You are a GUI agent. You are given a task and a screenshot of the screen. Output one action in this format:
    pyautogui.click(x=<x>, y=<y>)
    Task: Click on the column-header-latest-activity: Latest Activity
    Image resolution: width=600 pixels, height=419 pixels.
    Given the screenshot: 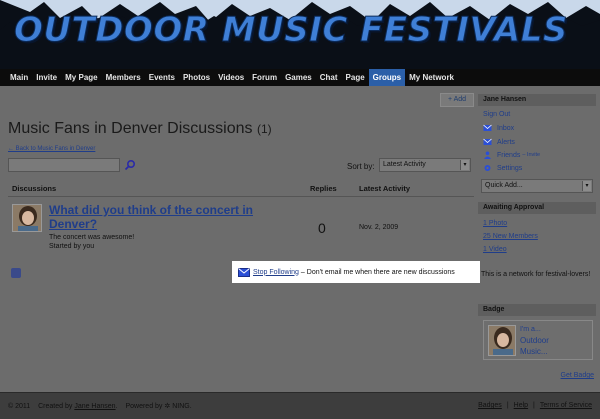 What is the action you would take?
    pyautogui.click(x=384, y=188)
    